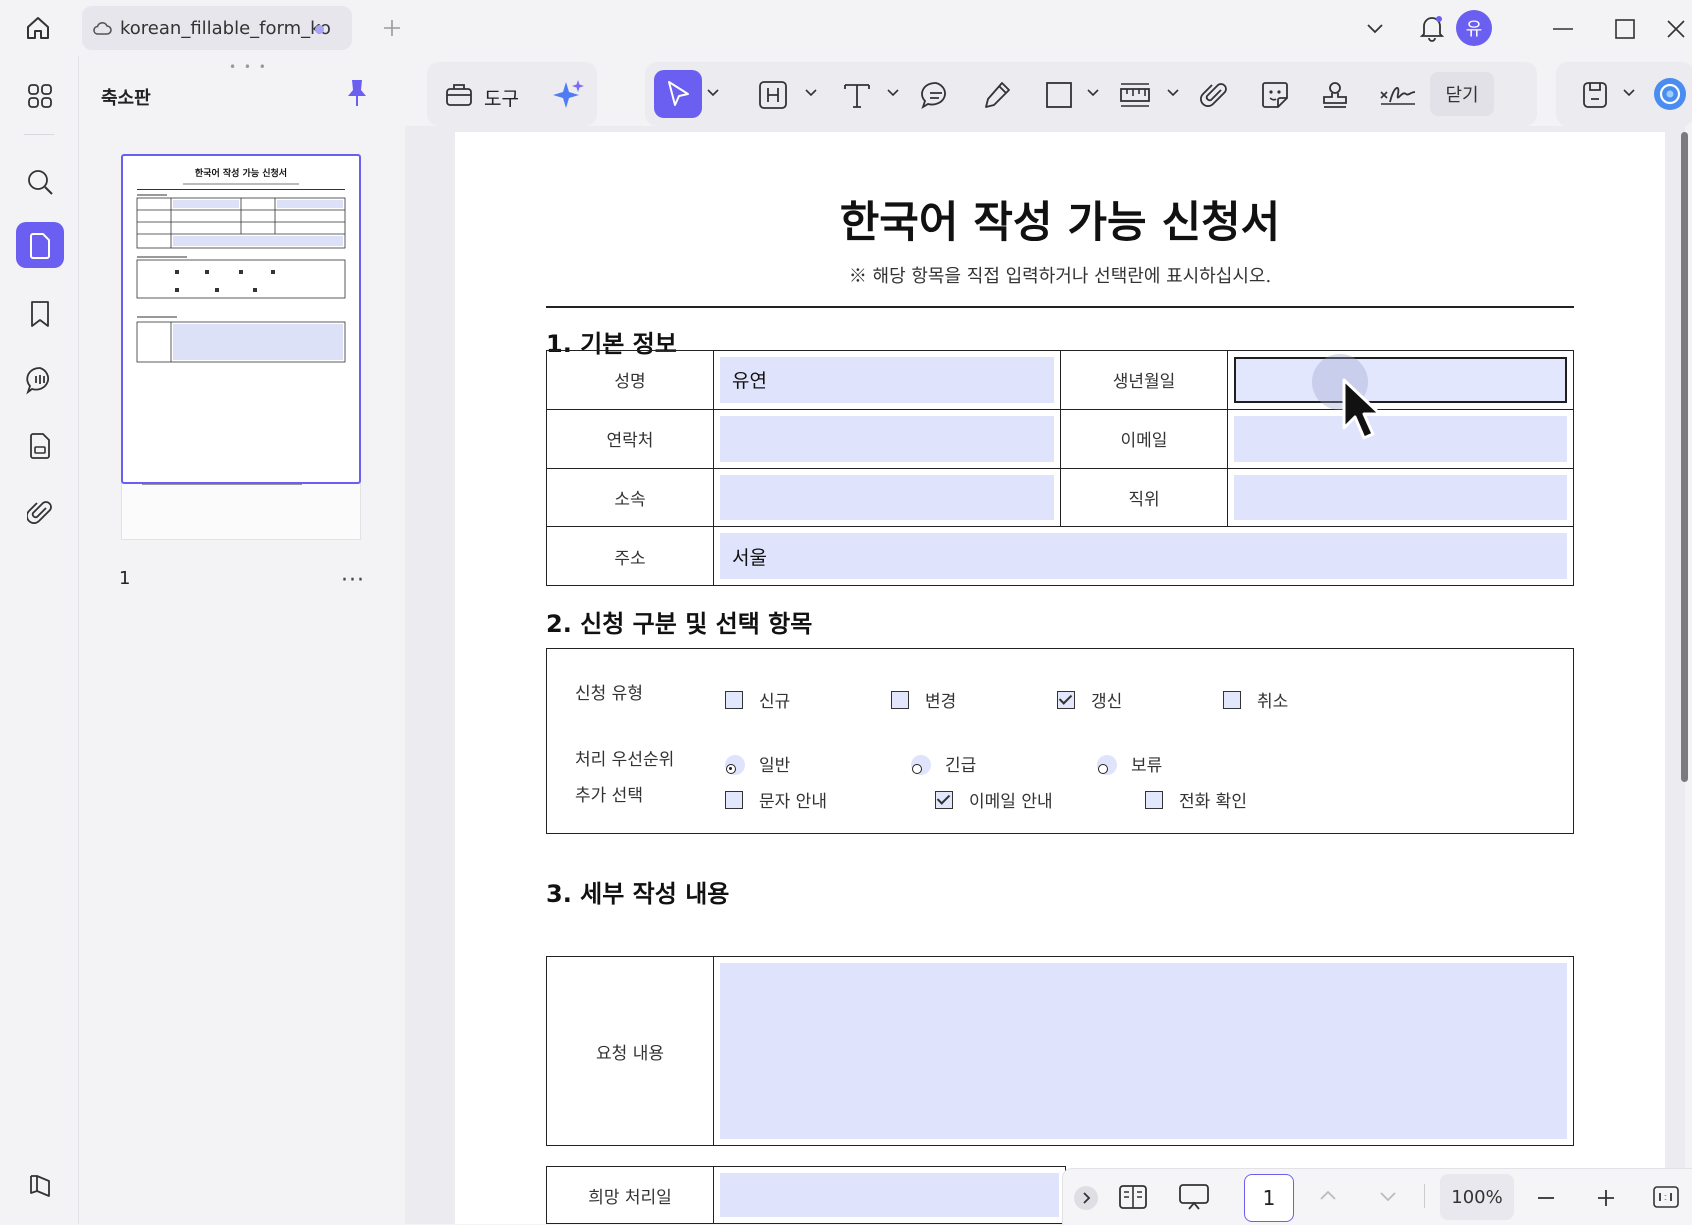  I want to click on zoom-out-icon, so click(1546, 1198).